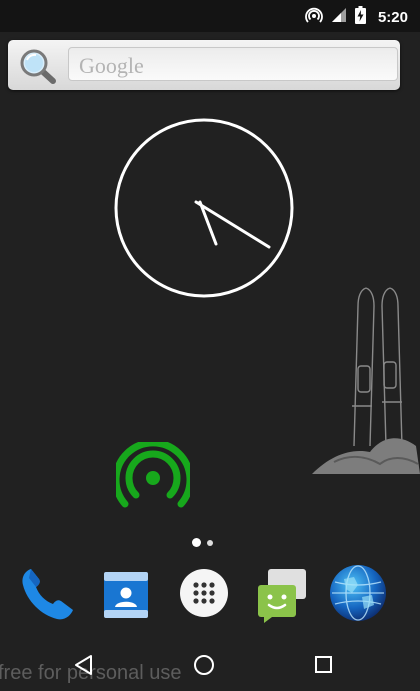 This screenshot has height=691, width=420. I want to click on clock-minute-hand, so click(232, 224).